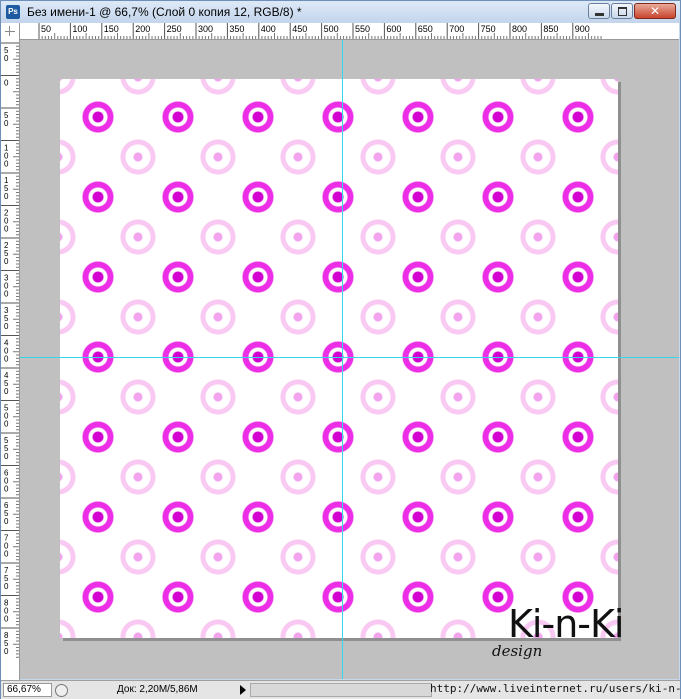  Describe the element at coordinates (268, 29) in the screenshot. I see `ruler-label: 400` at that location.